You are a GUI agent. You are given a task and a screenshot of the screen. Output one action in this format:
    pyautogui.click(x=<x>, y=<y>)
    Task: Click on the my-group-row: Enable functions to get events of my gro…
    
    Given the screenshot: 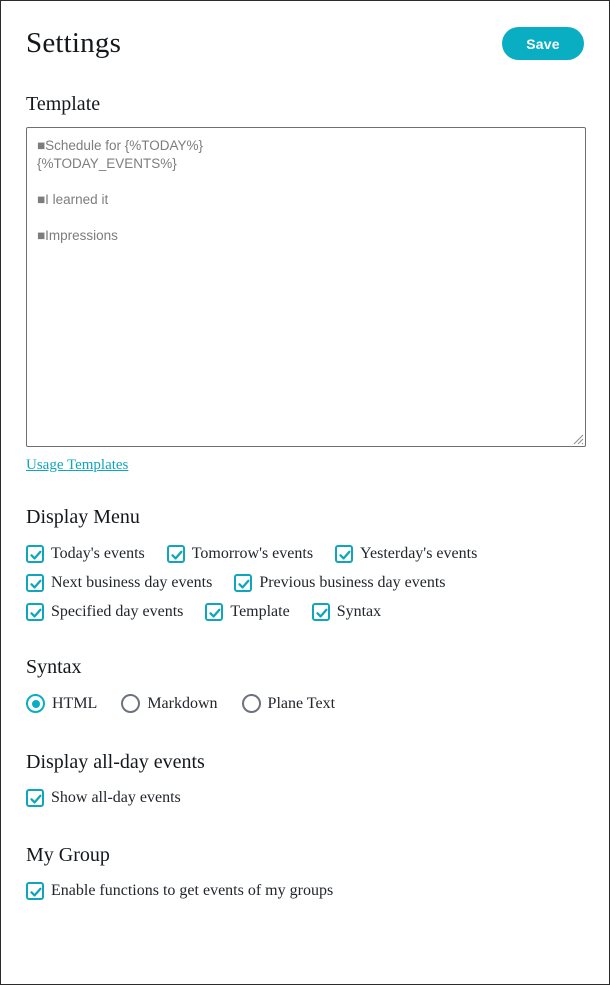 What is the action you would take?
    pyautogui.click(x=305, y=891)
    